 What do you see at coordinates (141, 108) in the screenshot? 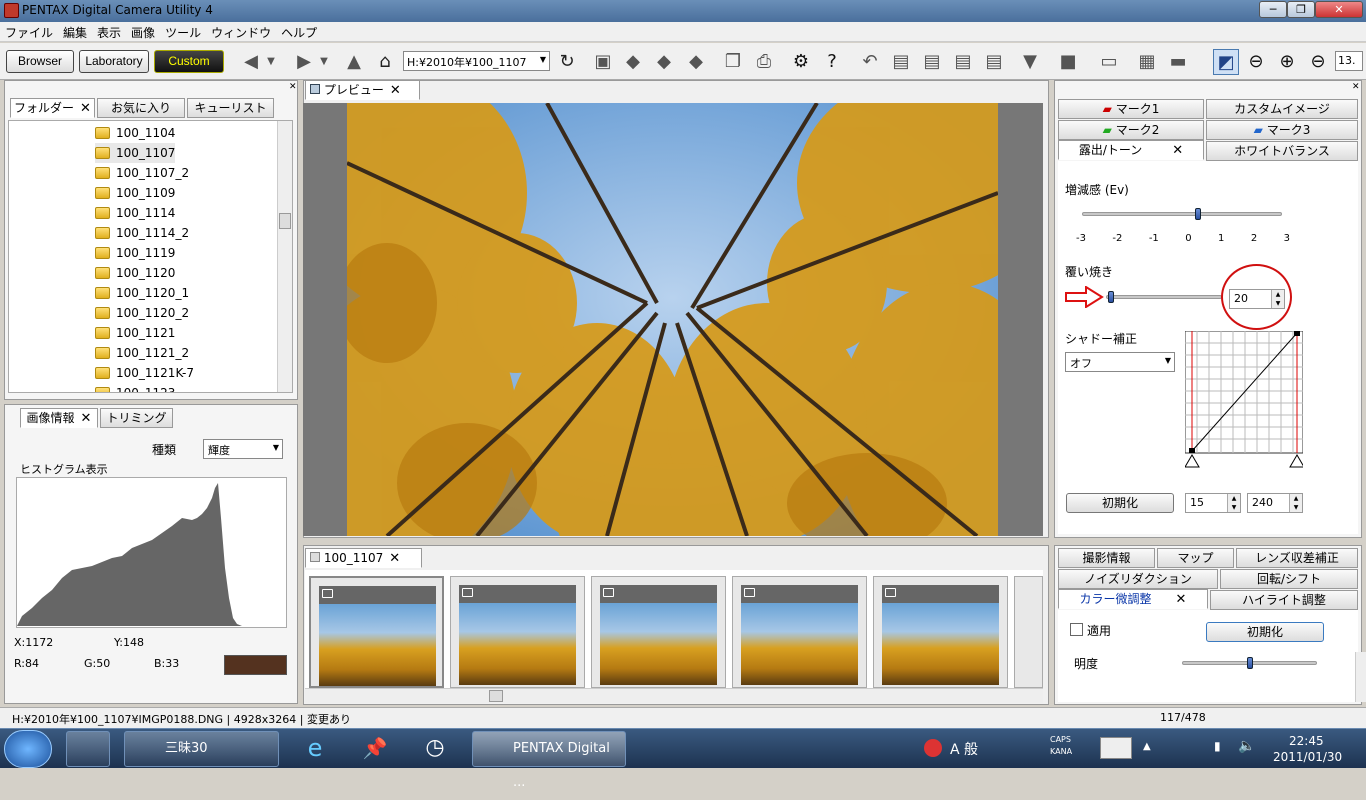
I see `tab-favorites: お気に入り` at bounding box center [141, 108].